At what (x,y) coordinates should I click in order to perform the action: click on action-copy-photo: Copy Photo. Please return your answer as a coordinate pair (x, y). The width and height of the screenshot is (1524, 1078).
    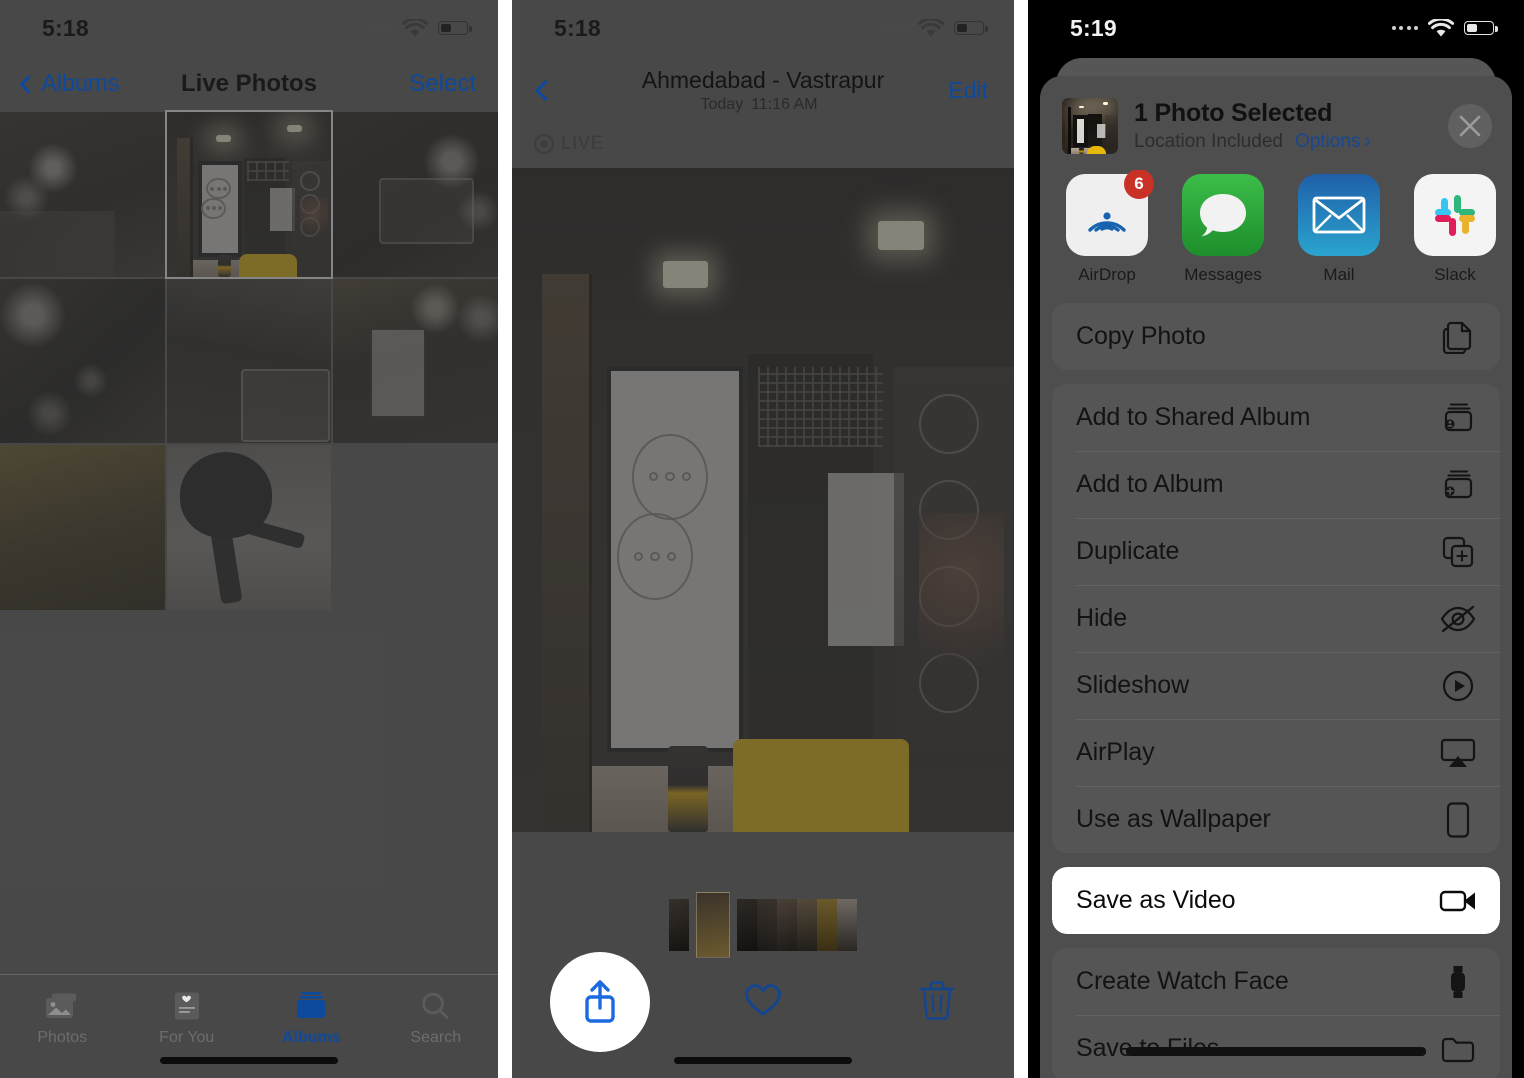
    Looking at the image, I should click on (1276, 336).